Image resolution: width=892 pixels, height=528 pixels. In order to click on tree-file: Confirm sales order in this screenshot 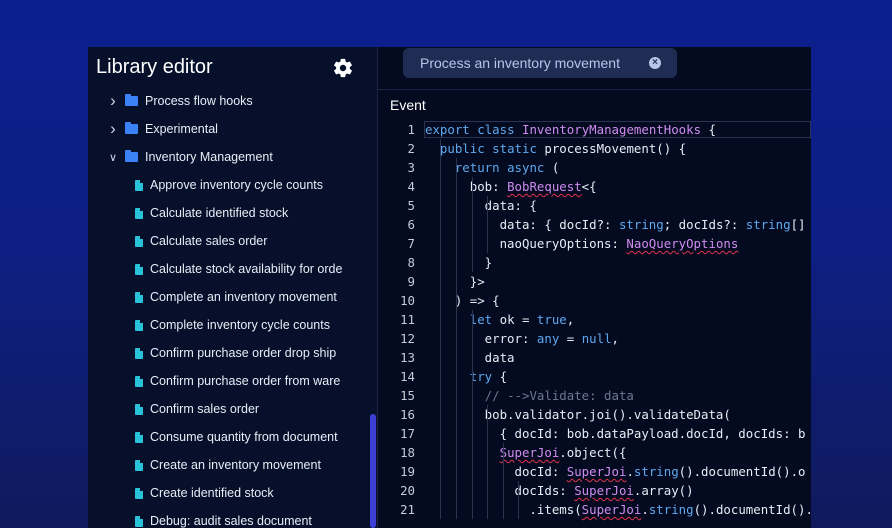, I will do `click(239, 409)`.